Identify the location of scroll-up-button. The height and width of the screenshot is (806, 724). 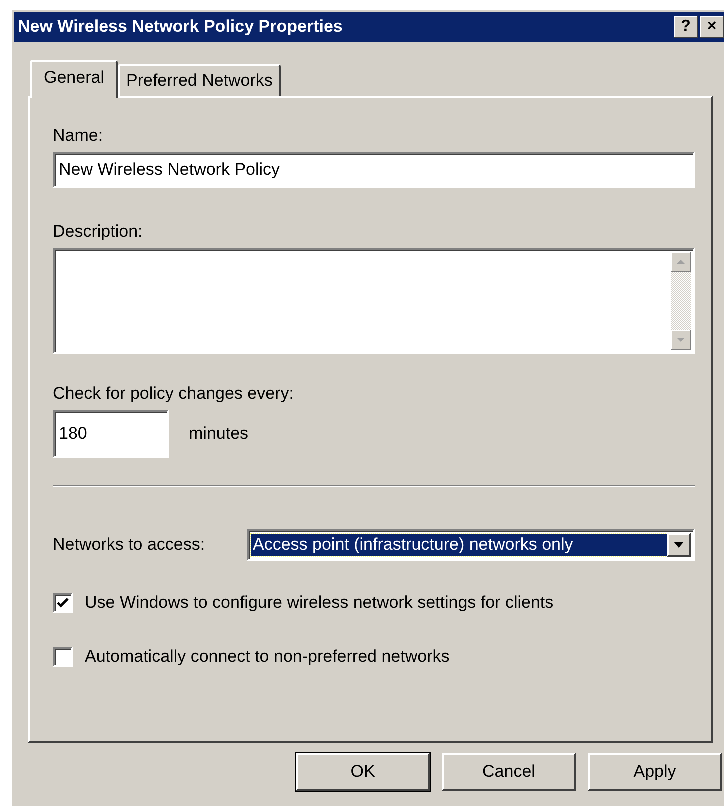
(681, 262).